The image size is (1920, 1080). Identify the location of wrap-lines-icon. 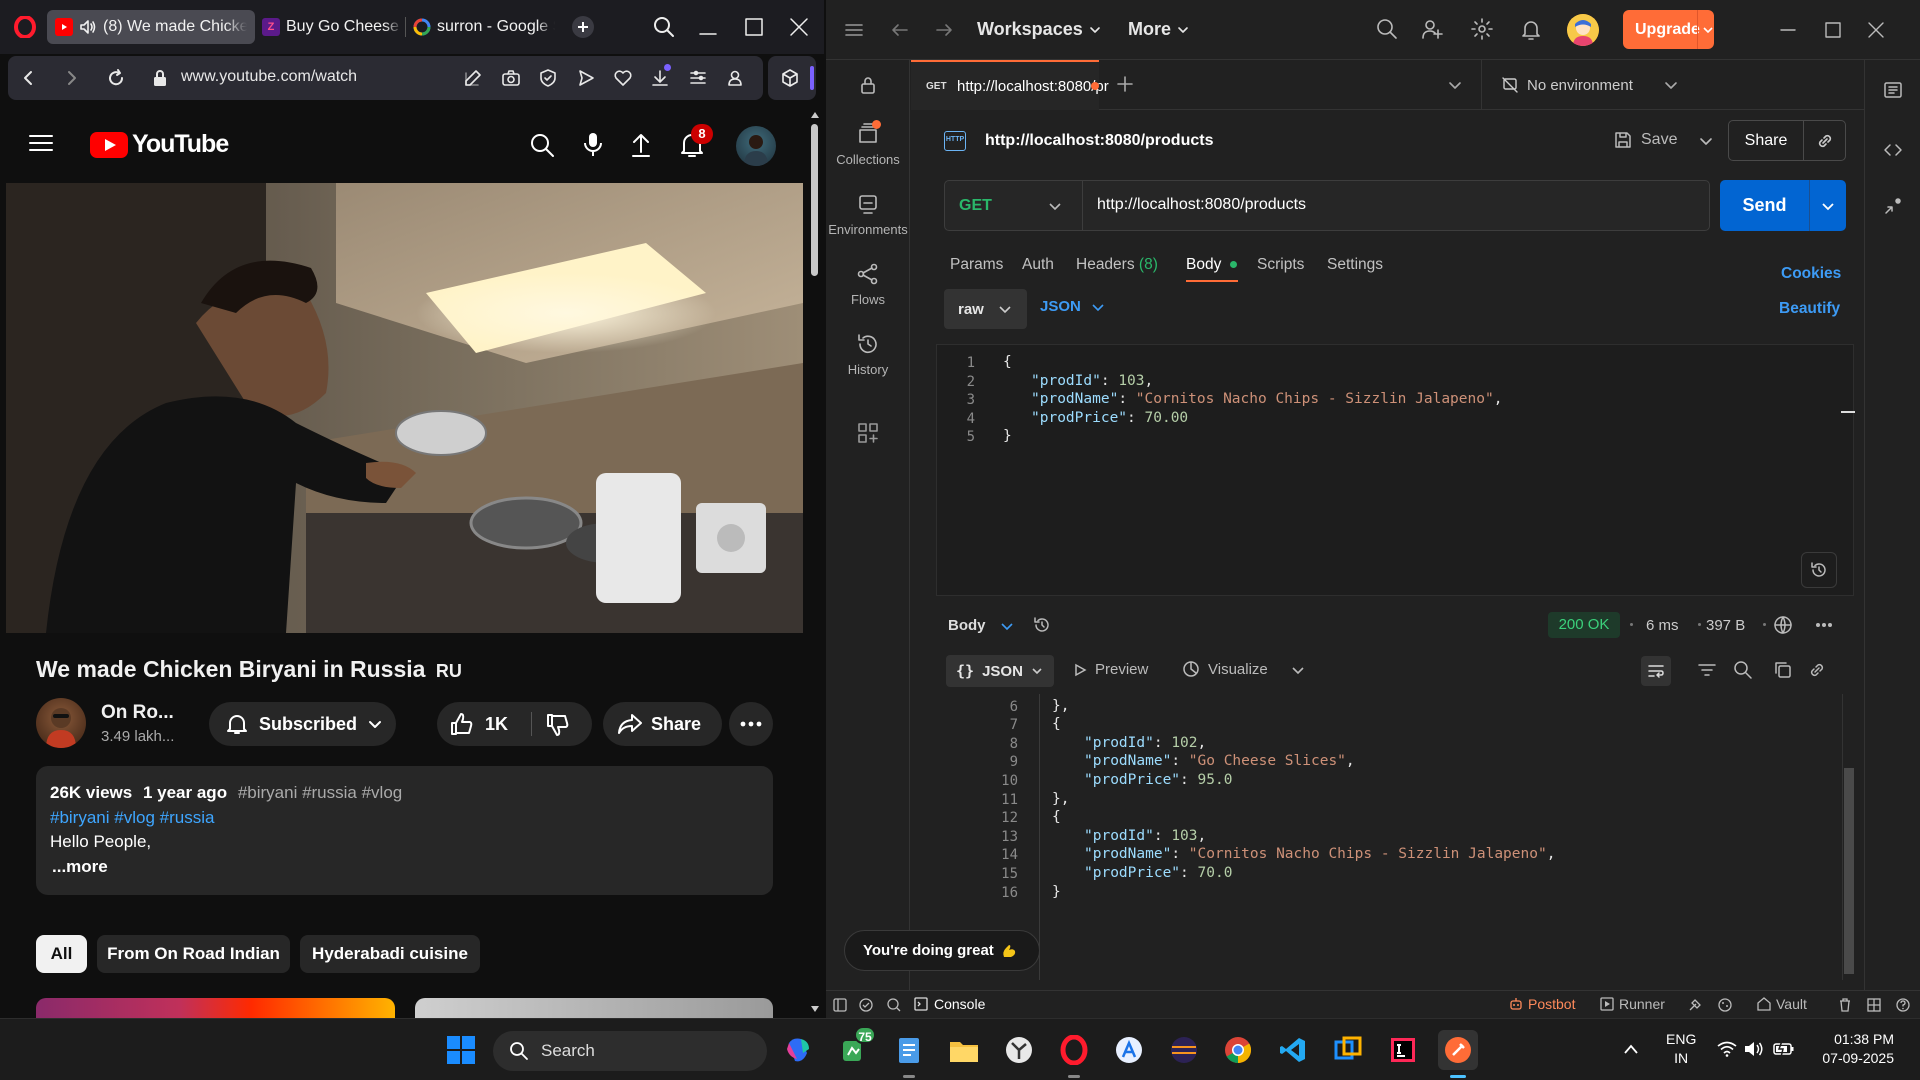
(1656, 671).